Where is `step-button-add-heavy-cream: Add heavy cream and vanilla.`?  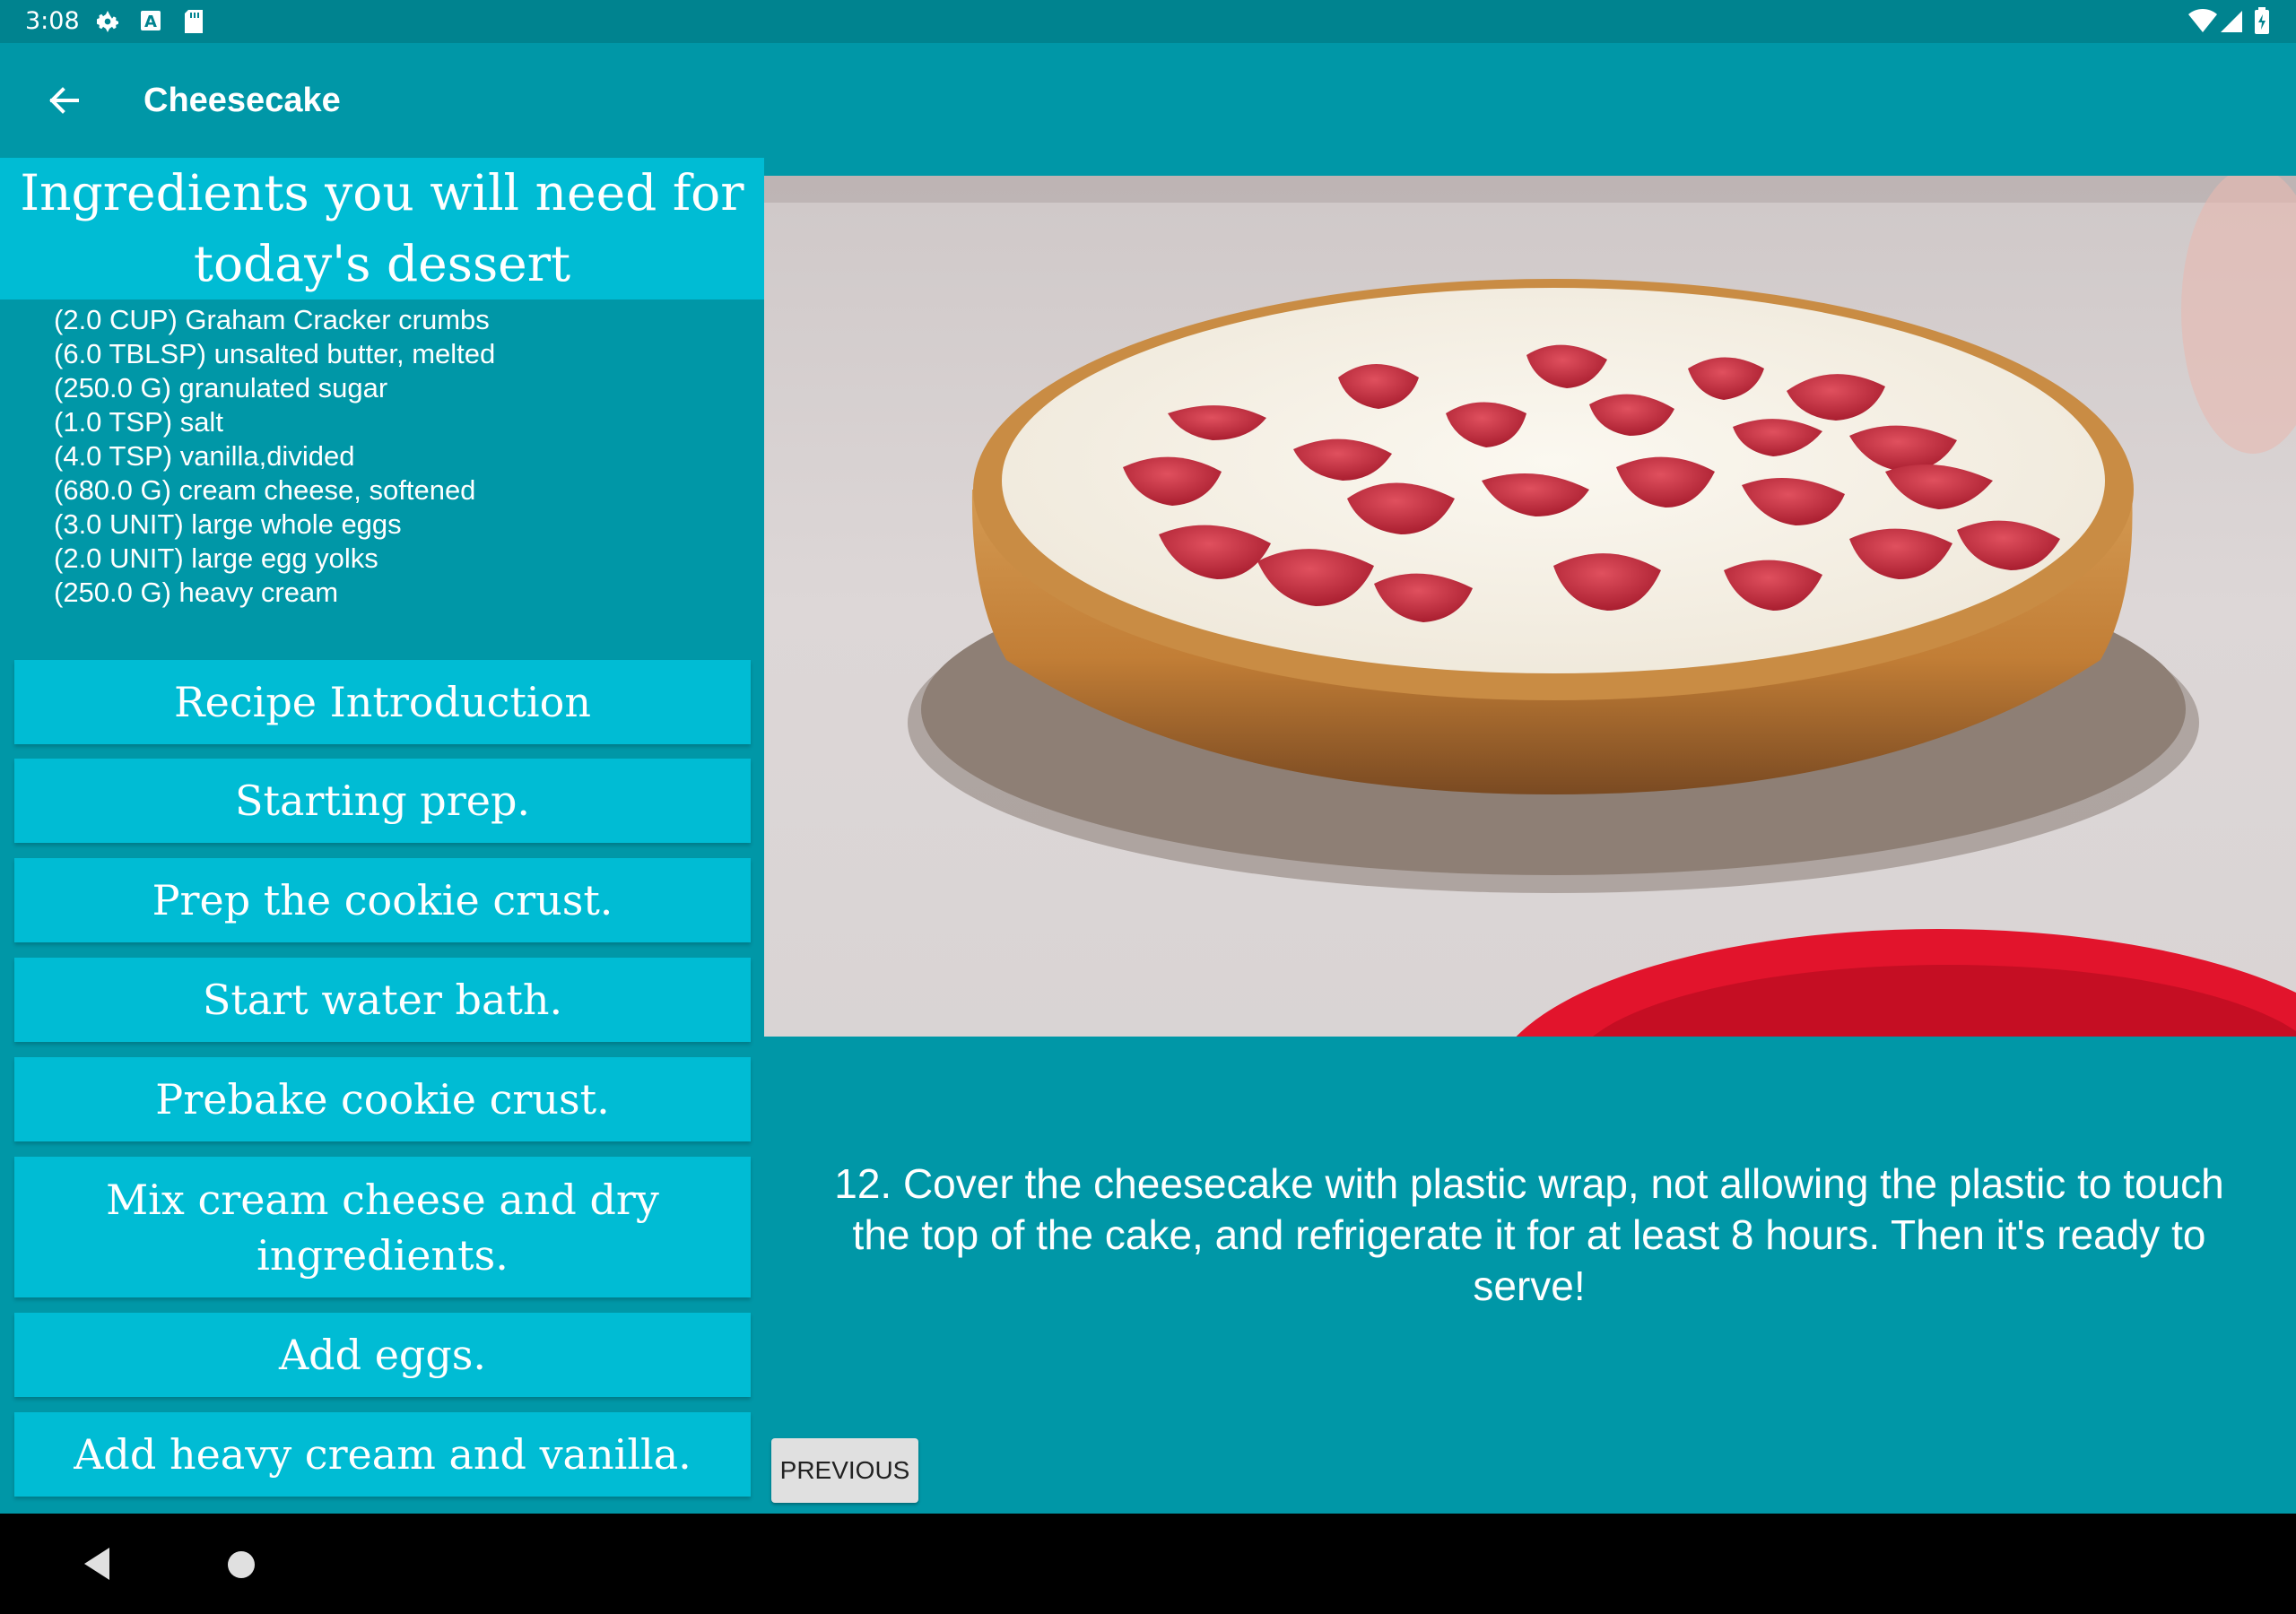 step-button-add-heavy-cream: Add heavy cream and vanilla. is located at coordinates (382, 1454).